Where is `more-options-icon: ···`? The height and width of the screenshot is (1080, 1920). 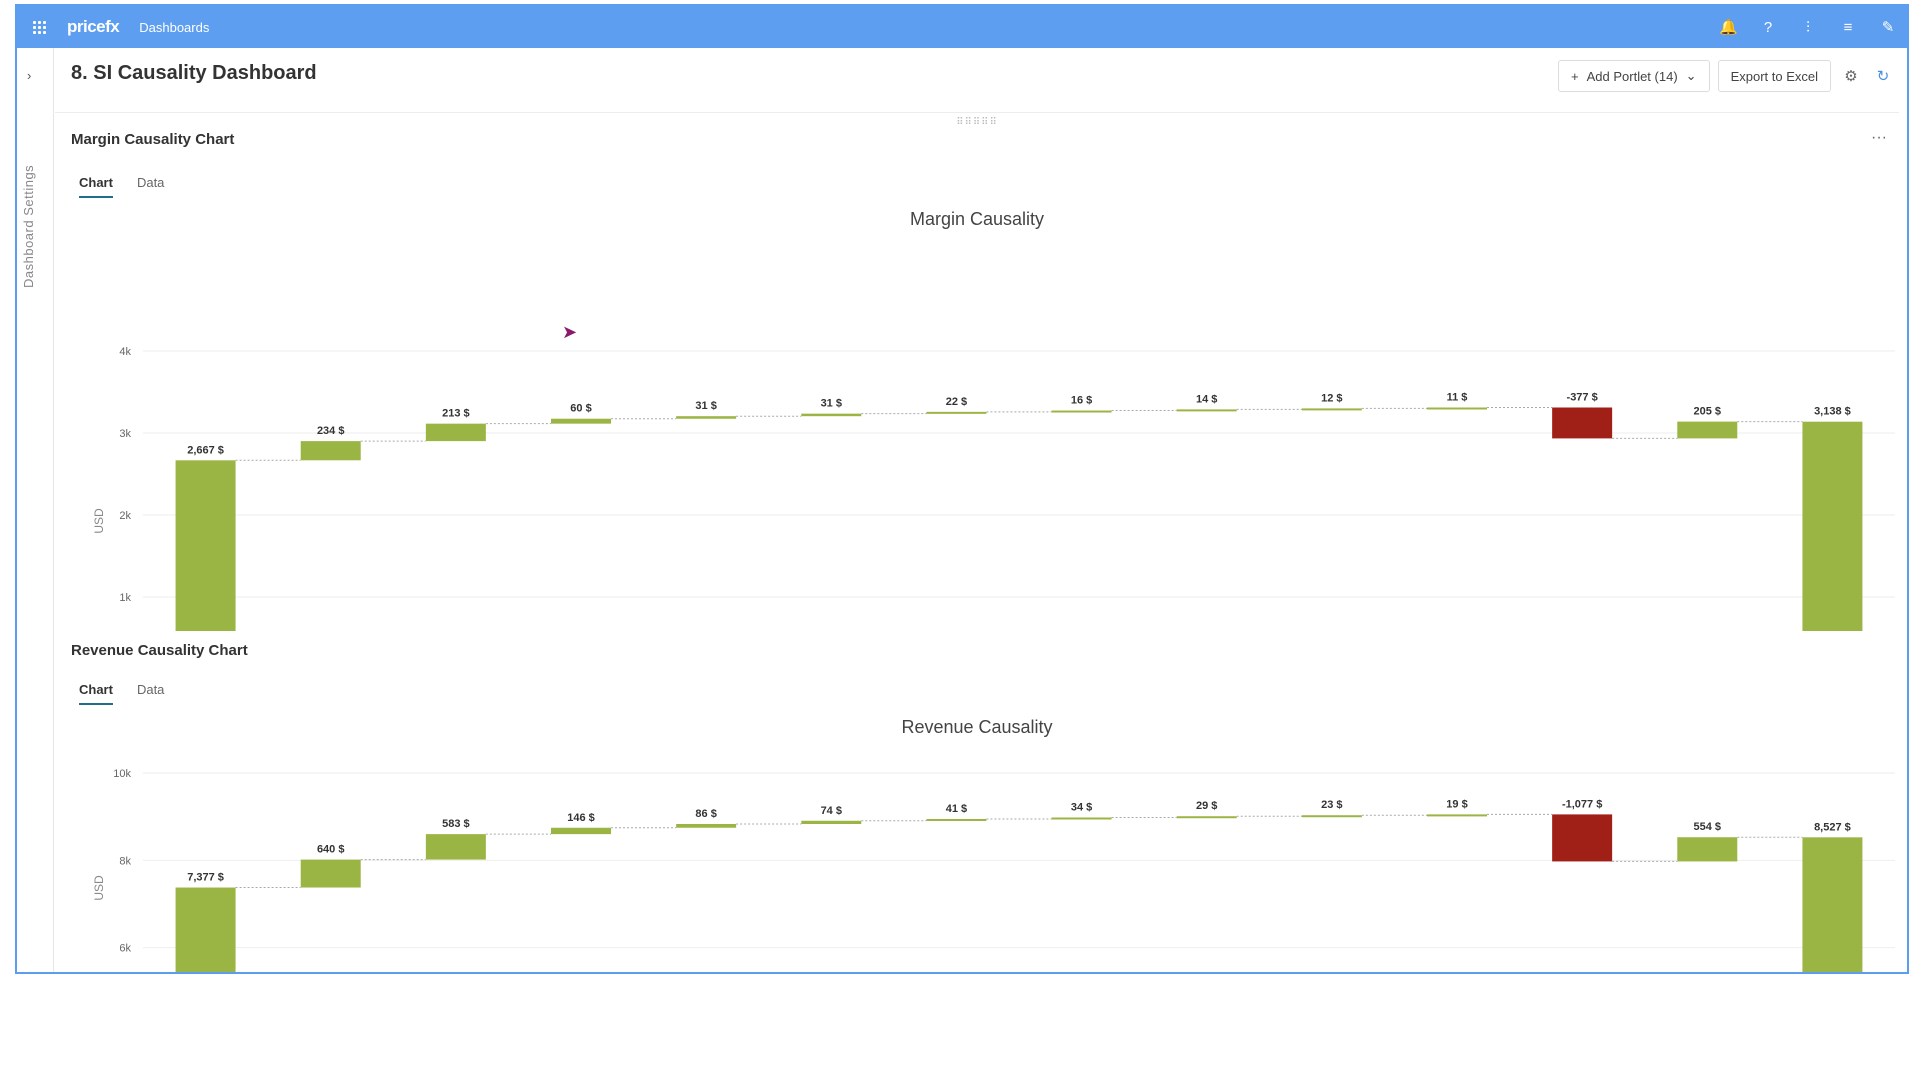
more-options-icon: ··· is located at coordinates (1879, 138).